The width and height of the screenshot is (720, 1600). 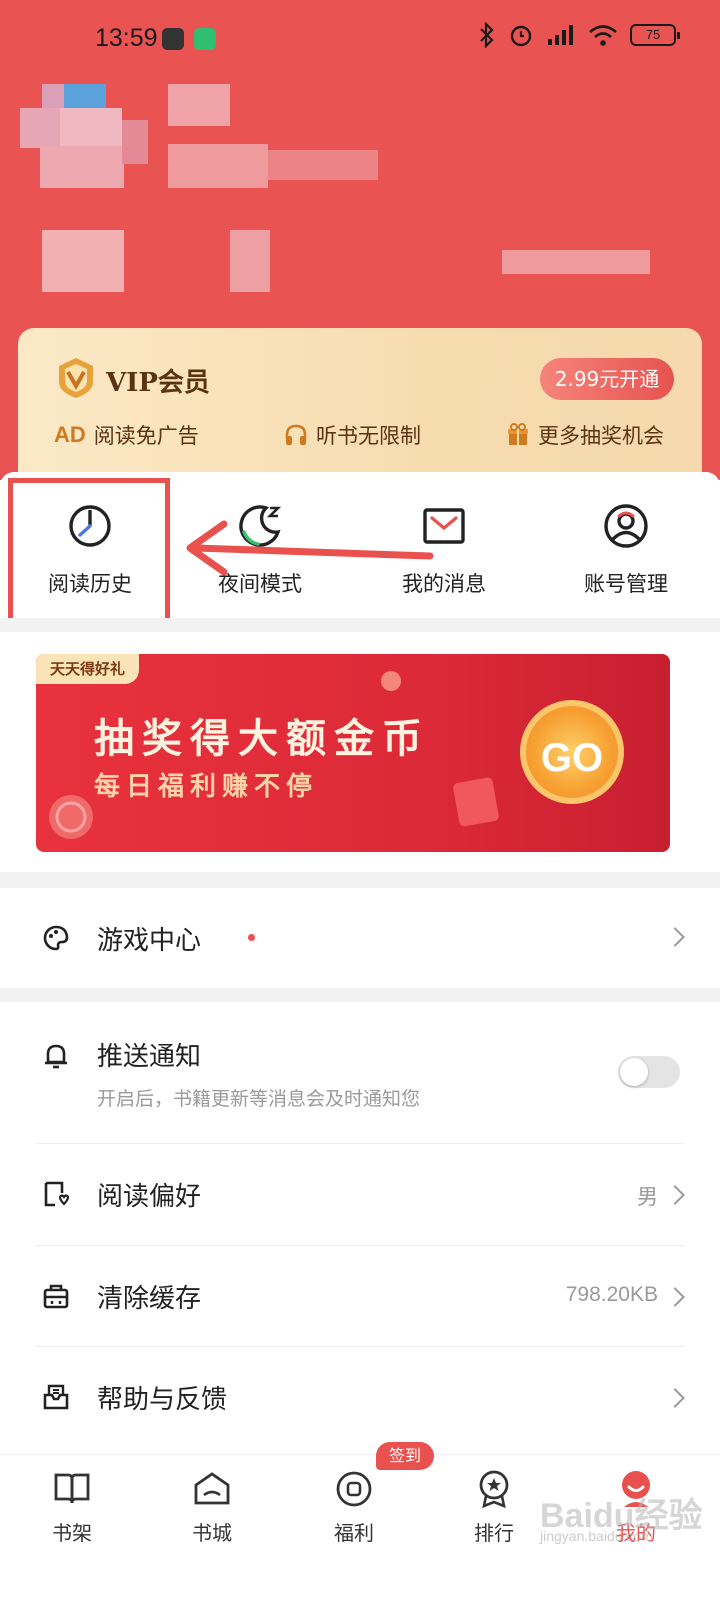 I want to click on checkin-badge: 签到, so click(x=405, y=1456).